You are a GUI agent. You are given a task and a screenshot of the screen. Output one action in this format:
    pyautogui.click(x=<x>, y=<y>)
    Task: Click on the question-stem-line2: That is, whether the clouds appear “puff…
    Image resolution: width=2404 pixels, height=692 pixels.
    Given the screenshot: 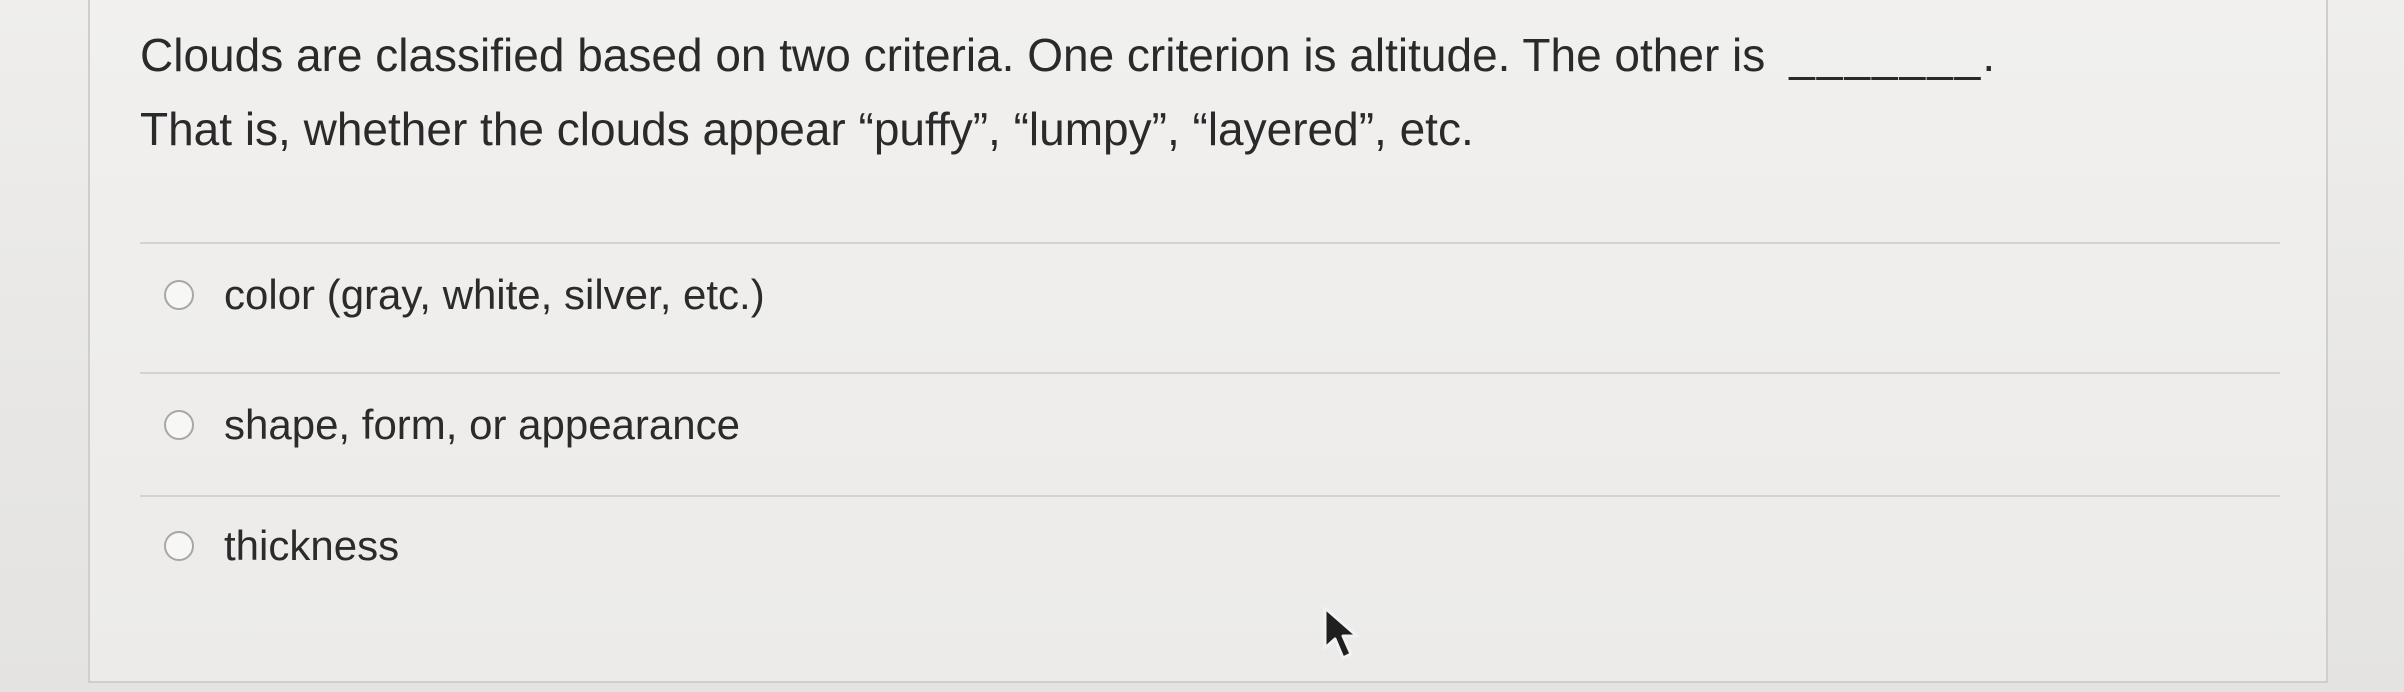 What is the action you would take?
    pyautogui.click(x=807, y=129)
    